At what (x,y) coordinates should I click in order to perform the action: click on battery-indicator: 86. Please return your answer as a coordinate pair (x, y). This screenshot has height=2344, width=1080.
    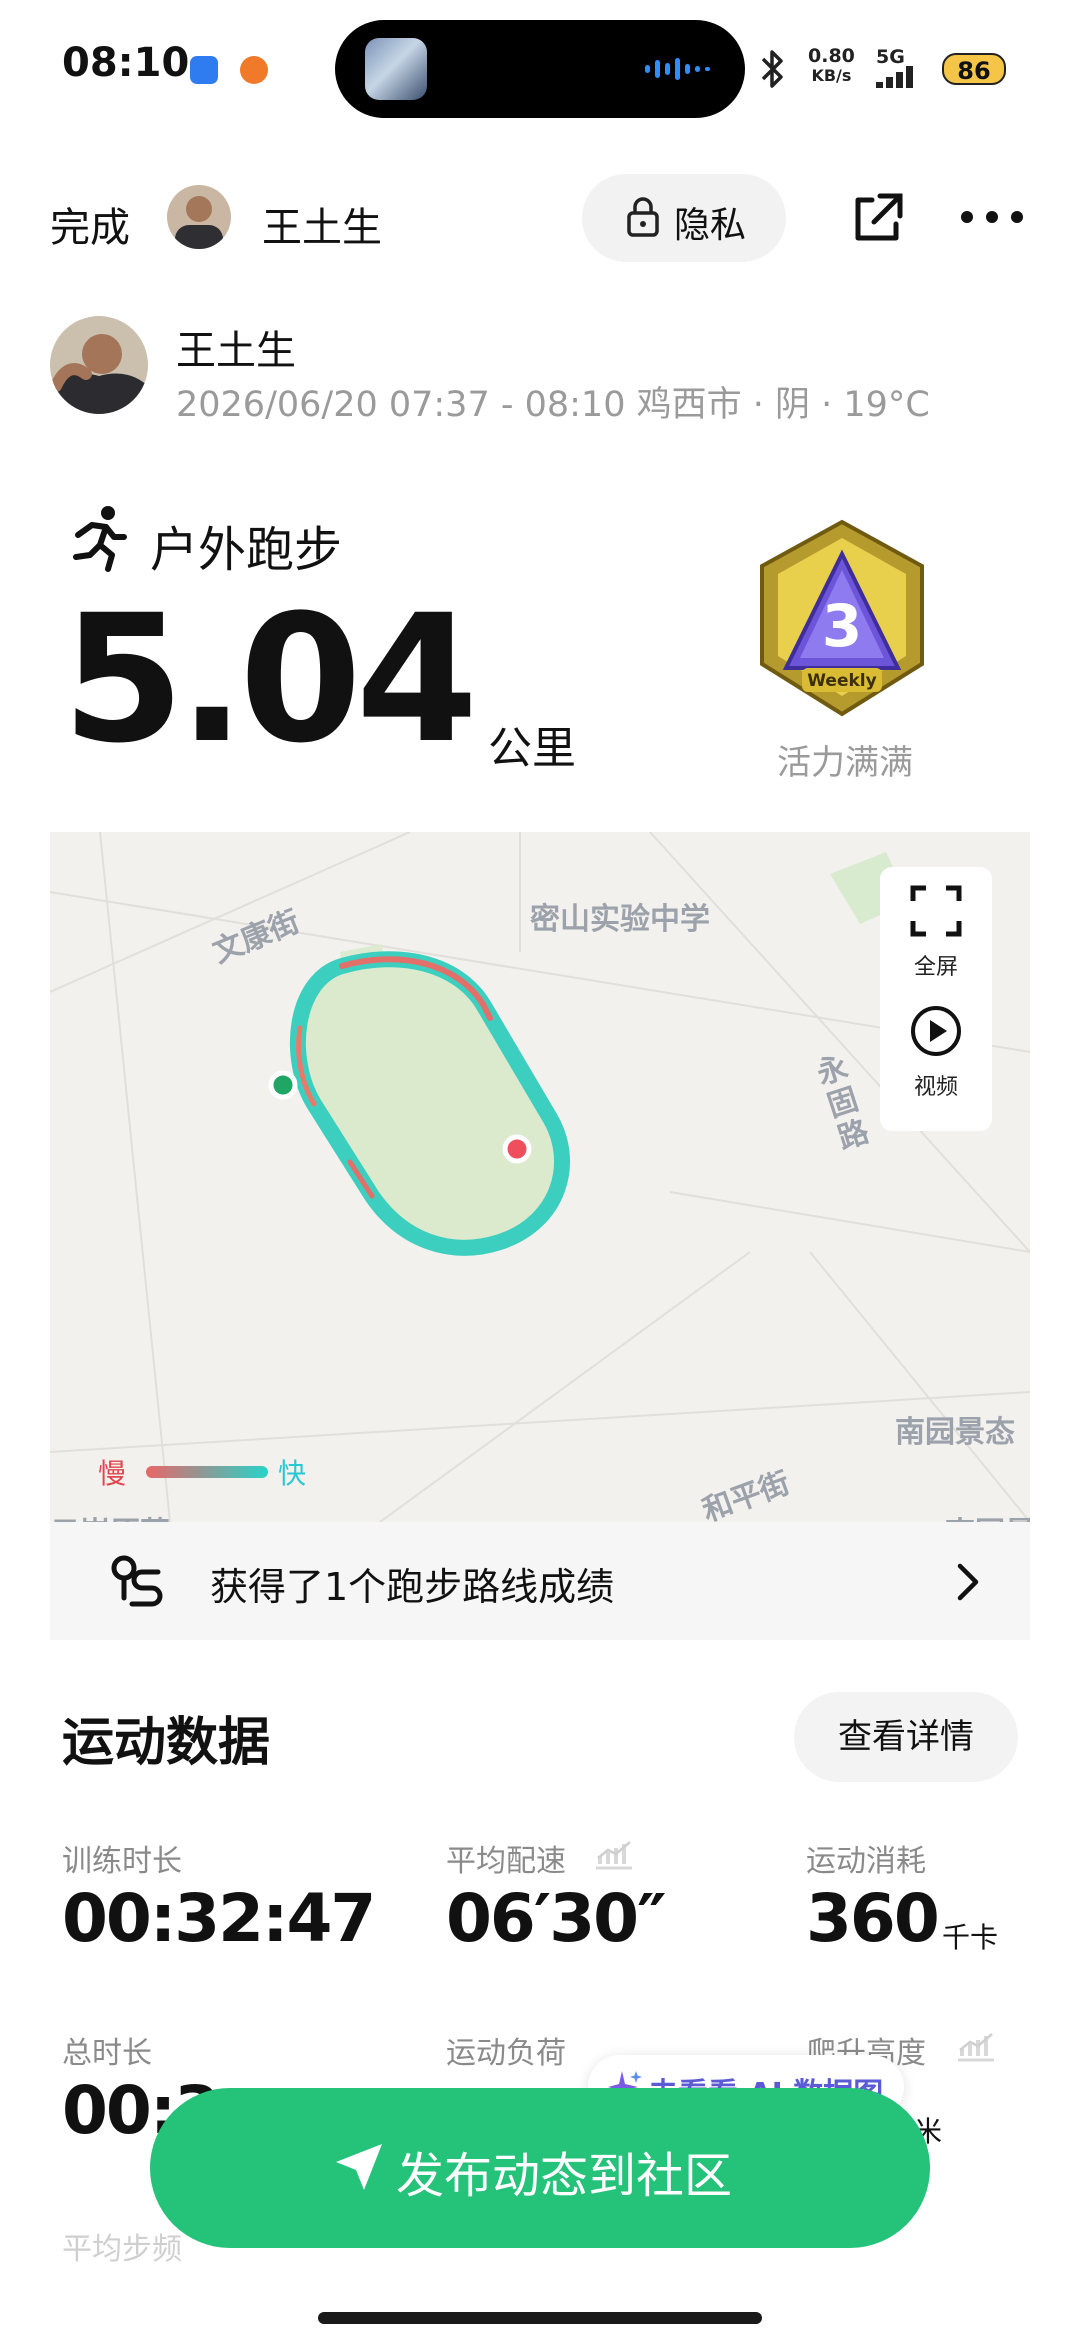
    Looking at the image, I should click on (974, 69).